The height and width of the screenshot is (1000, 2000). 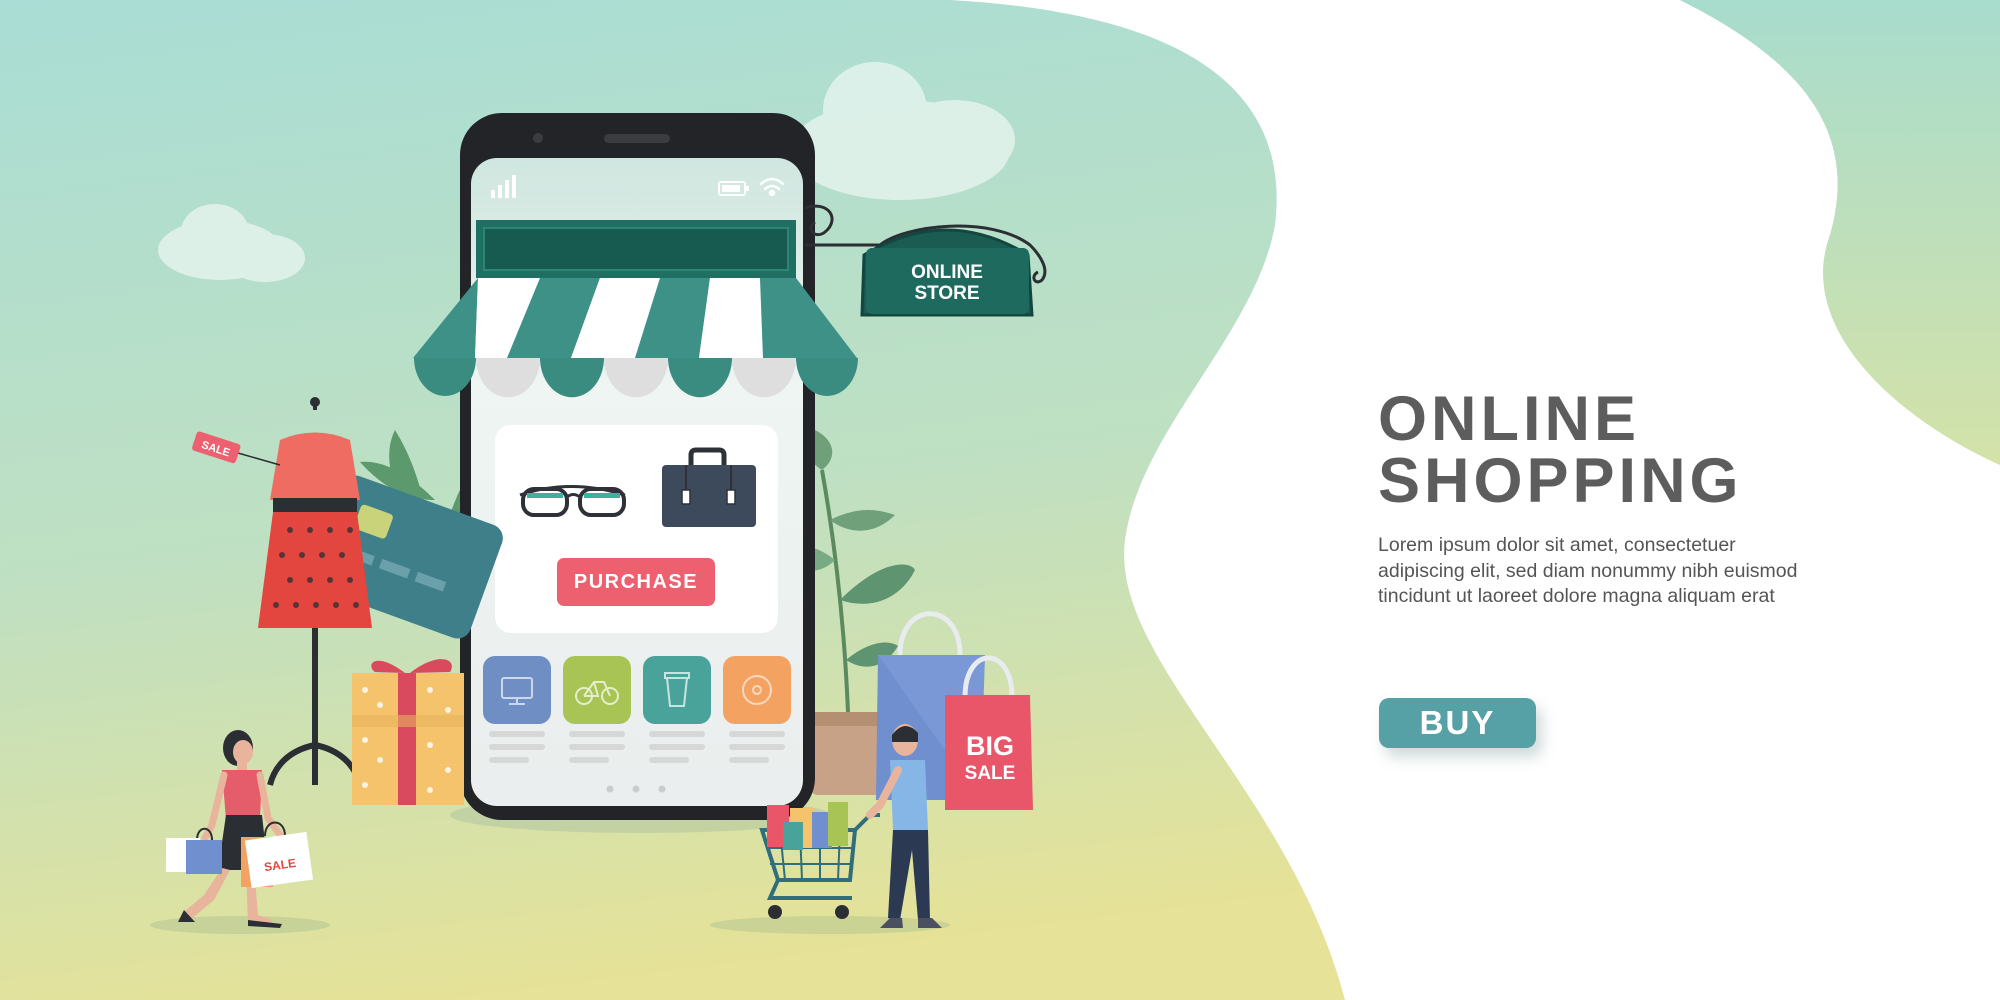 What do you see at coordinates (677, 690) in the screenshot?
I see `category-tile-cup` at bounding box center [677, 690].